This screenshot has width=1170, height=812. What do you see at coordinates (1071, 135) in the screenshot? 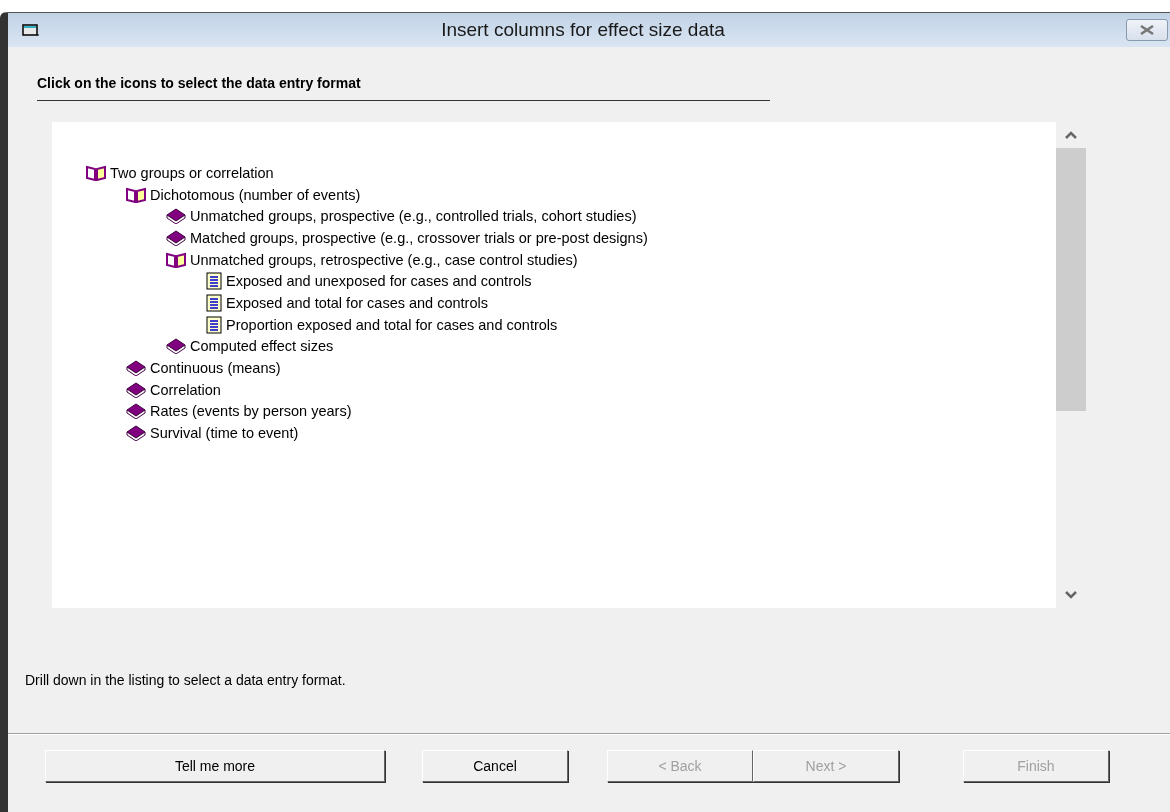
I see `scroll-up-icon` at bounding box center [1071, 135].